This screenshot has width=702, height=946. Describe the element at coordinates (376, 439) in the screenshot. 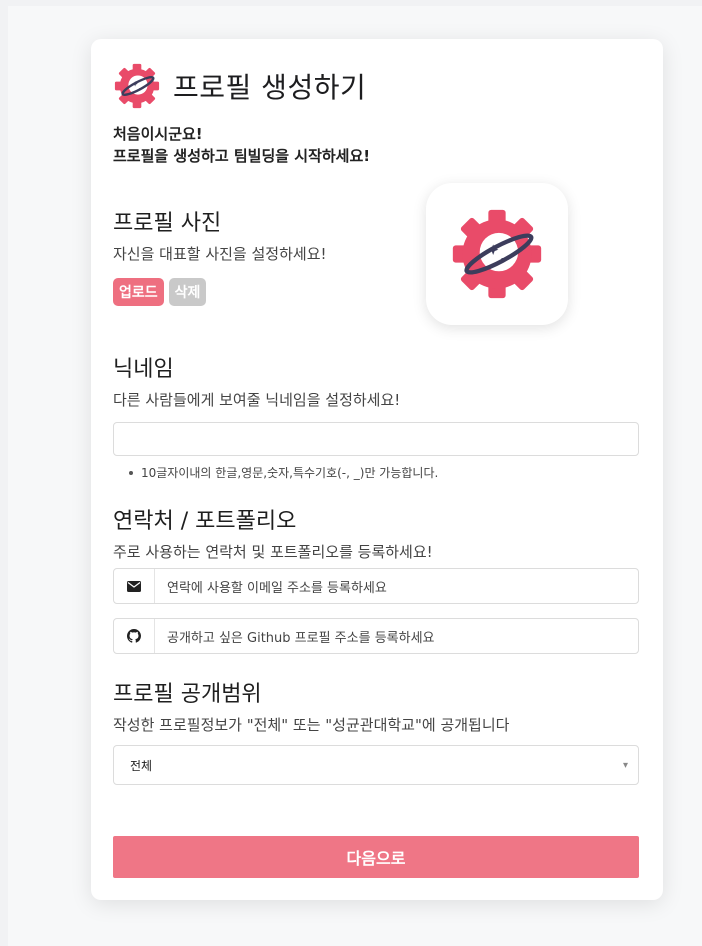

I see `nickname-input` at that location.